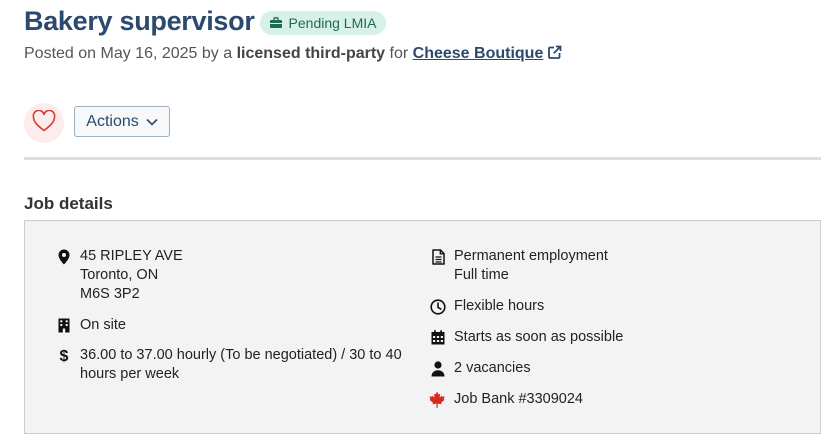 The height and width of the screenshot is (446, 826). What do you see at coordinates (481, 275) in the screenshot?
I see `employment-schedule: Full time` at bounding box center [481, 275].